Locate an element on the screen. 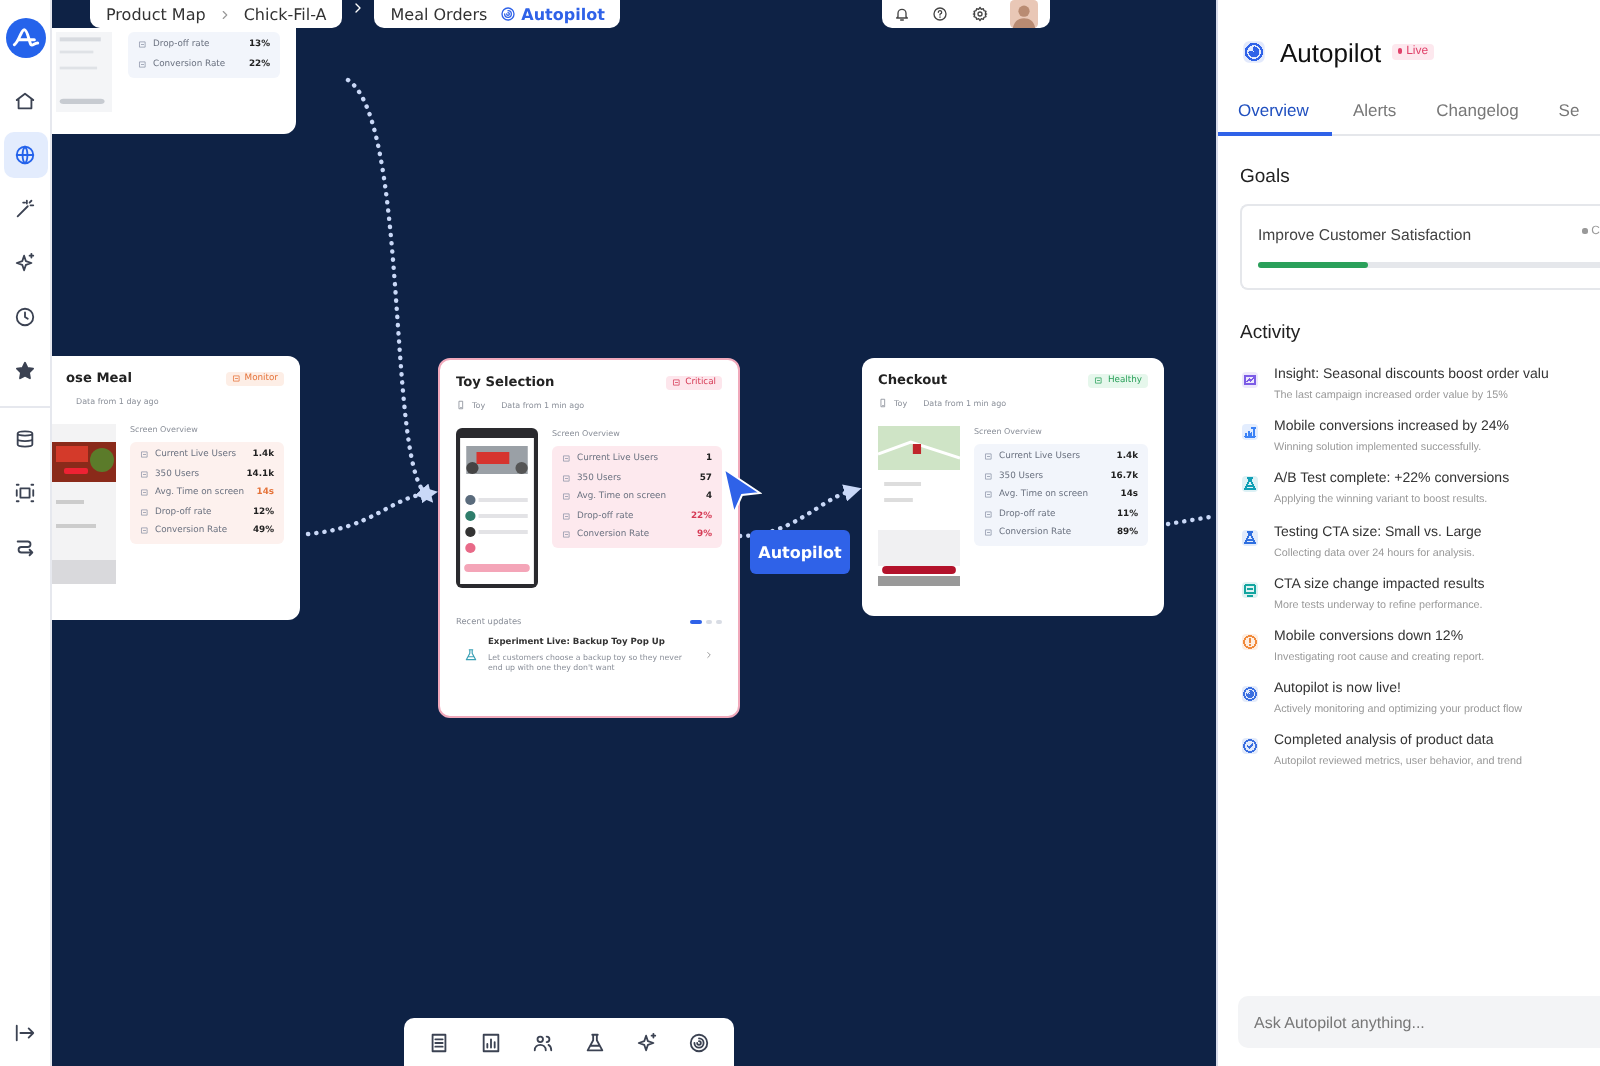 This screenshot has width=1600, height=1066. database-icon is located at coordinates (25, 439).